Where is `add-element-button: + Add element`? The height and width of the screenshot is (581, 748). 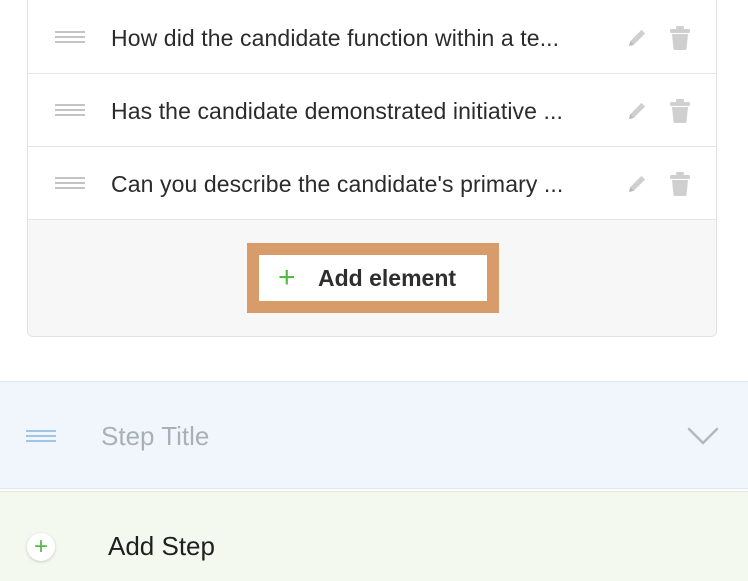
add-element-button: + Add element is located at coordinates (373, 278).